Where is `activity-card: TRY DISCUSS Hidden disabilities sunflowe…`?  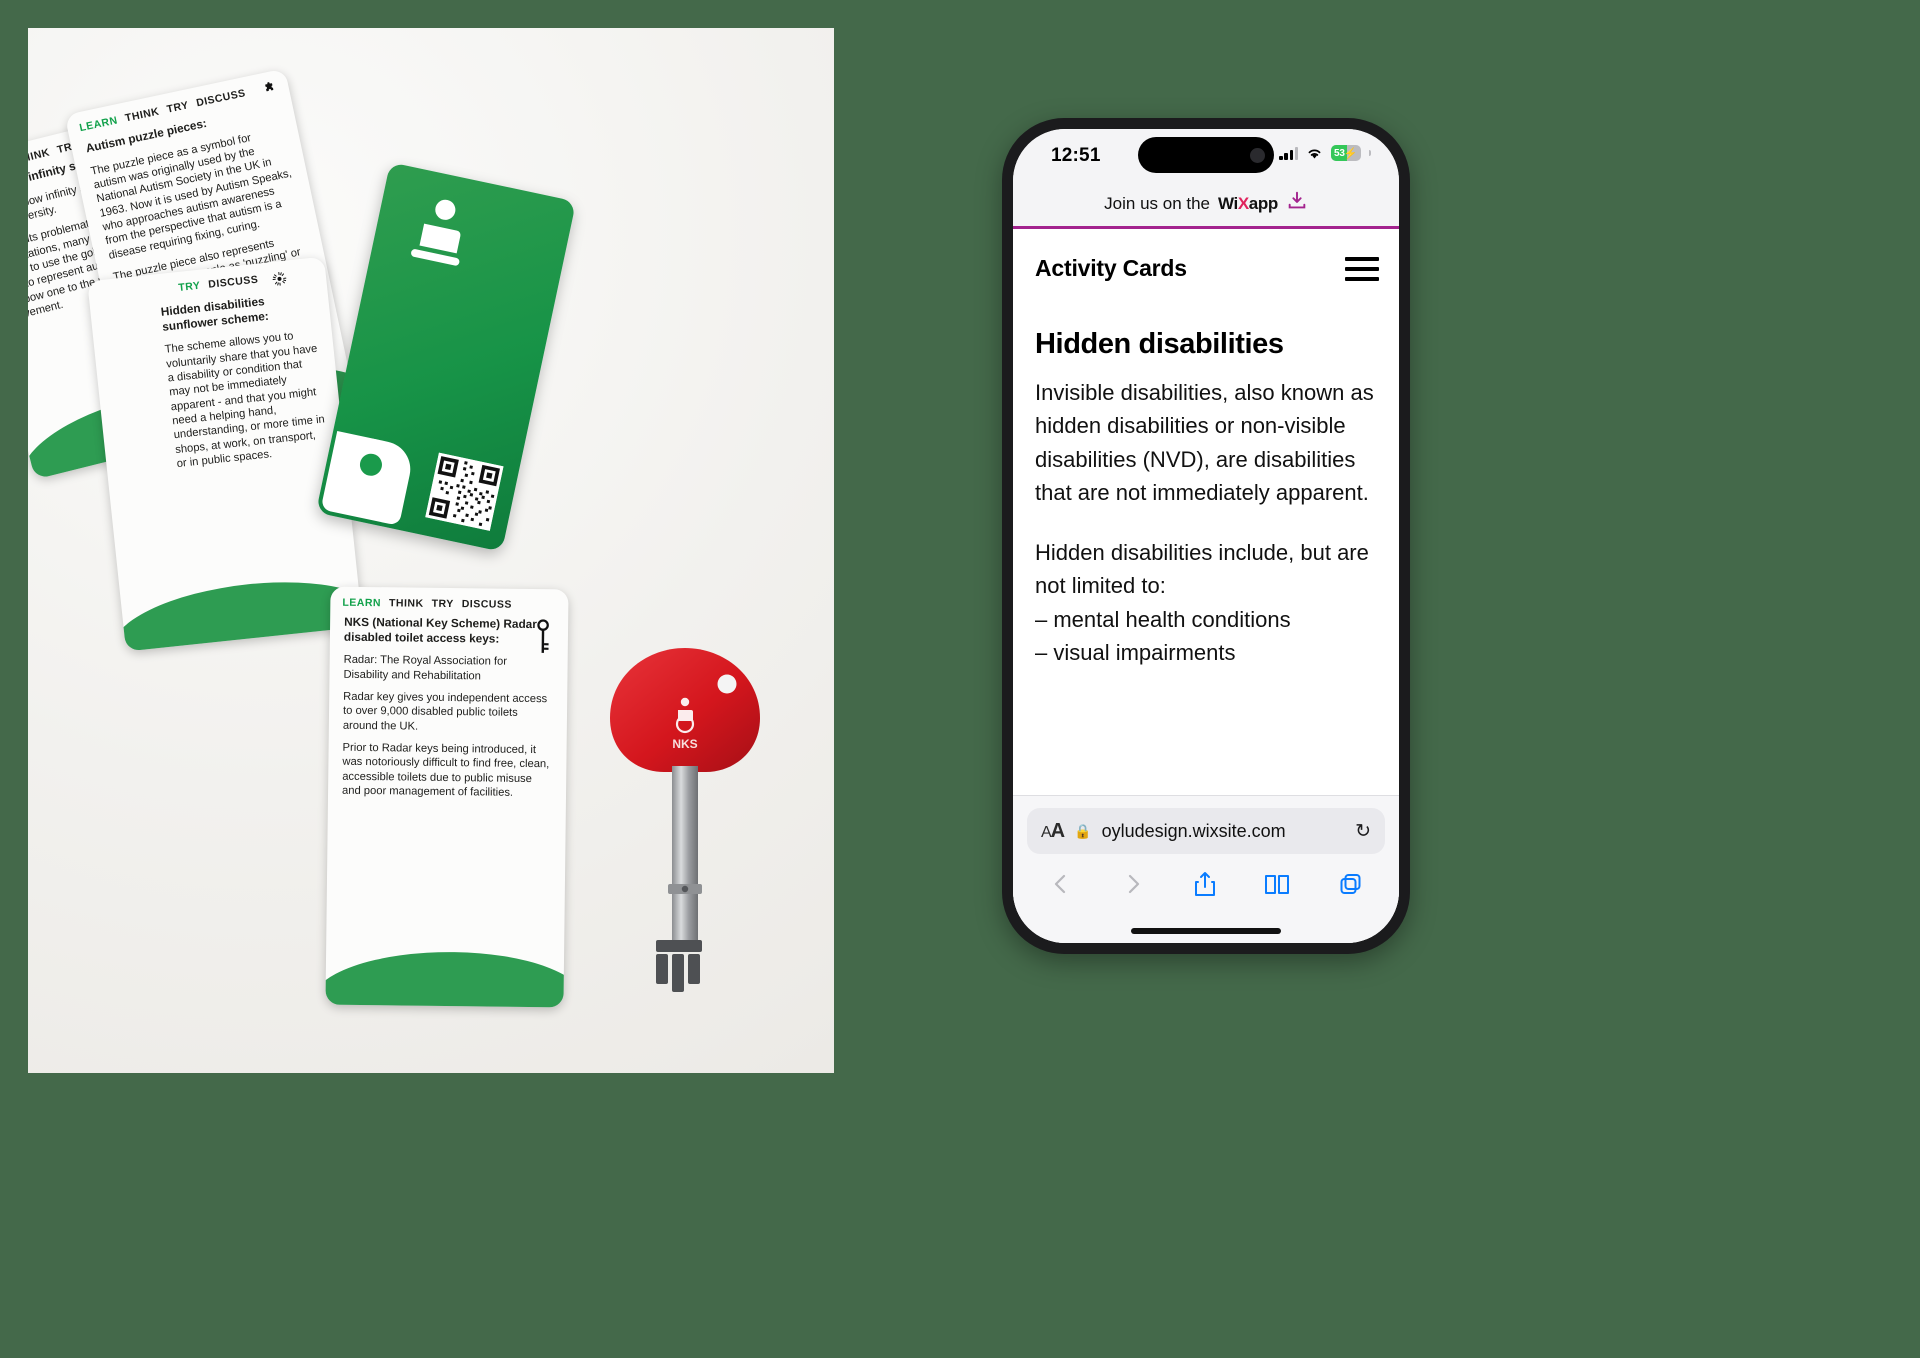
activity-card: TRY DISCUSS Hidden disabilities sunflowe… is located at coordinates (225, 454).